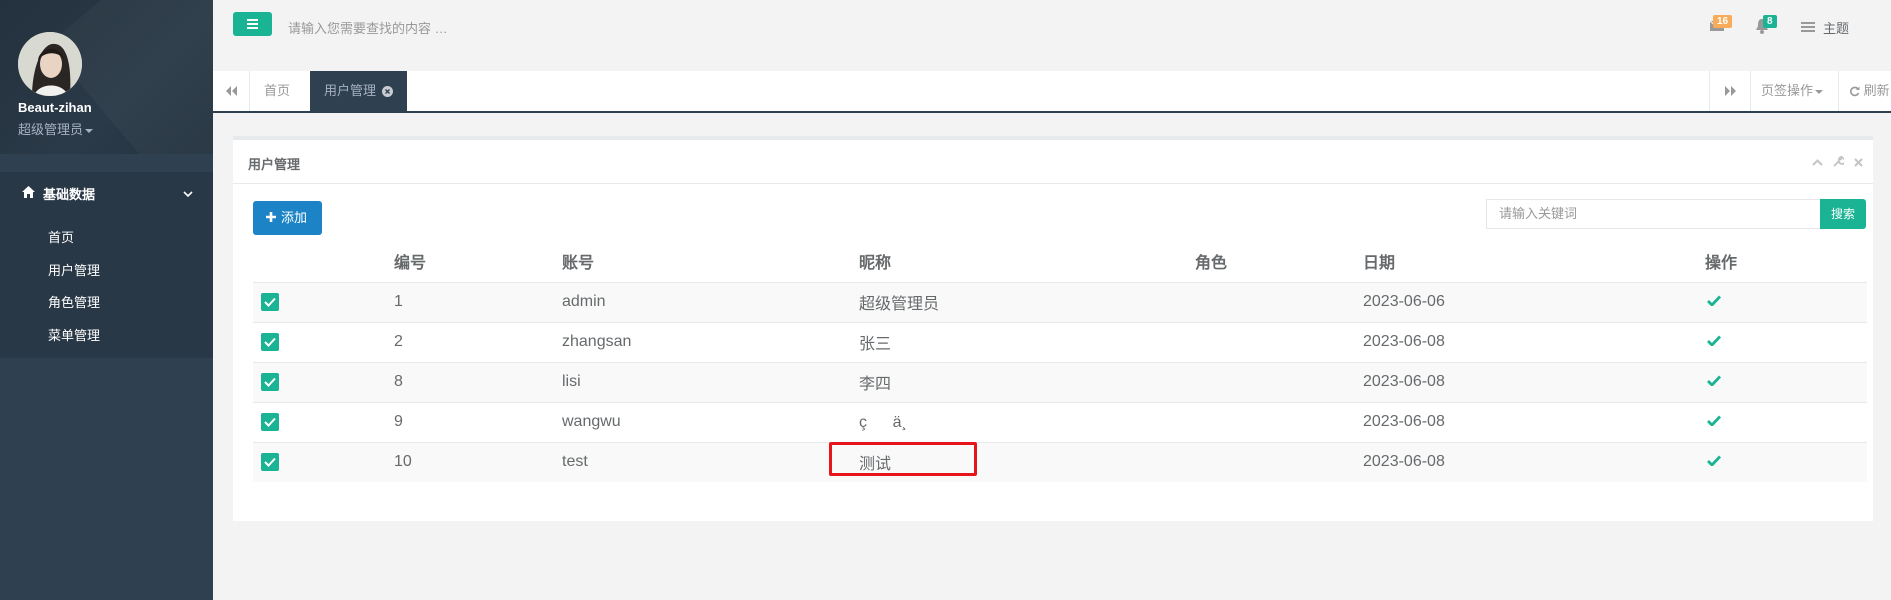 The width and height of the screenshot is (1891, 600). Describe the element at coordinates (1060, 461) in the screenshot. I see `table-row: 10 test 测试 2023-06-08` at that location.